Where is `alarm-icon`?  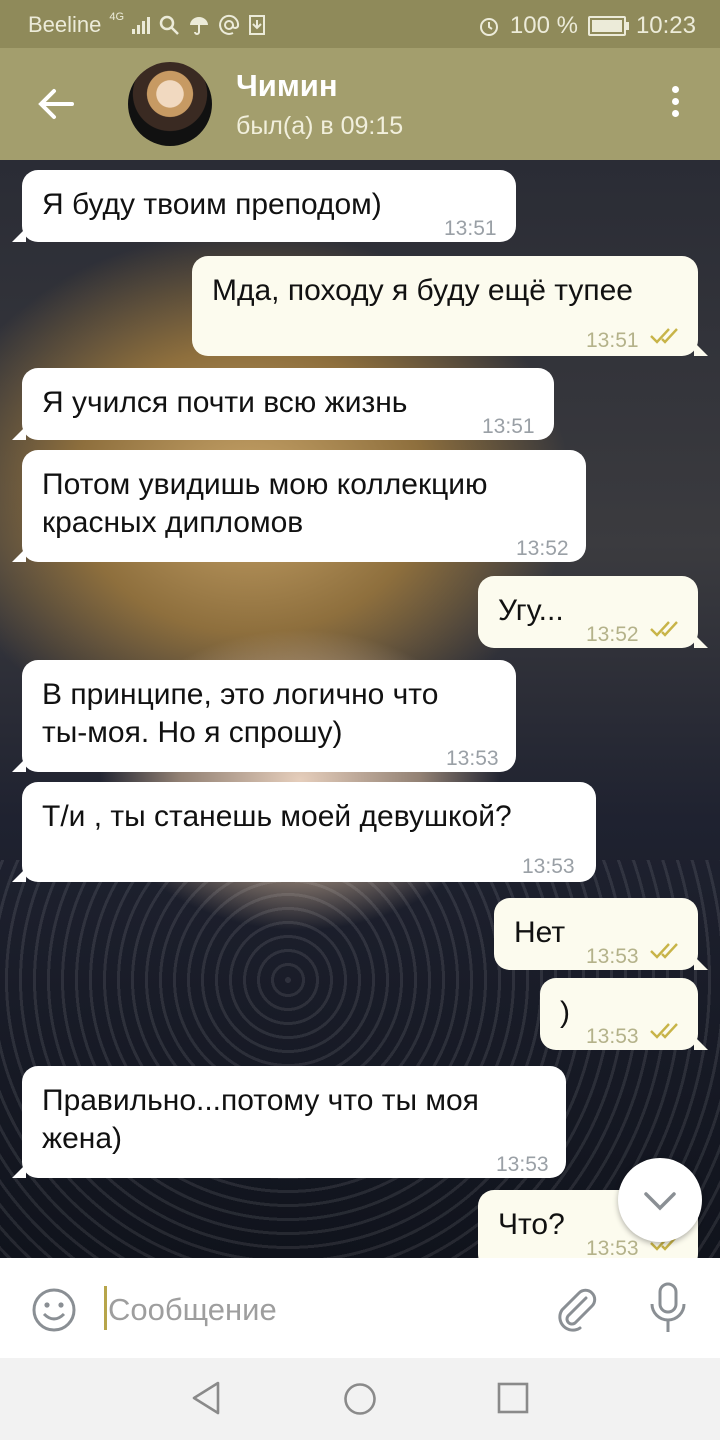 alarm-icon is located at coordinates (488, 27).